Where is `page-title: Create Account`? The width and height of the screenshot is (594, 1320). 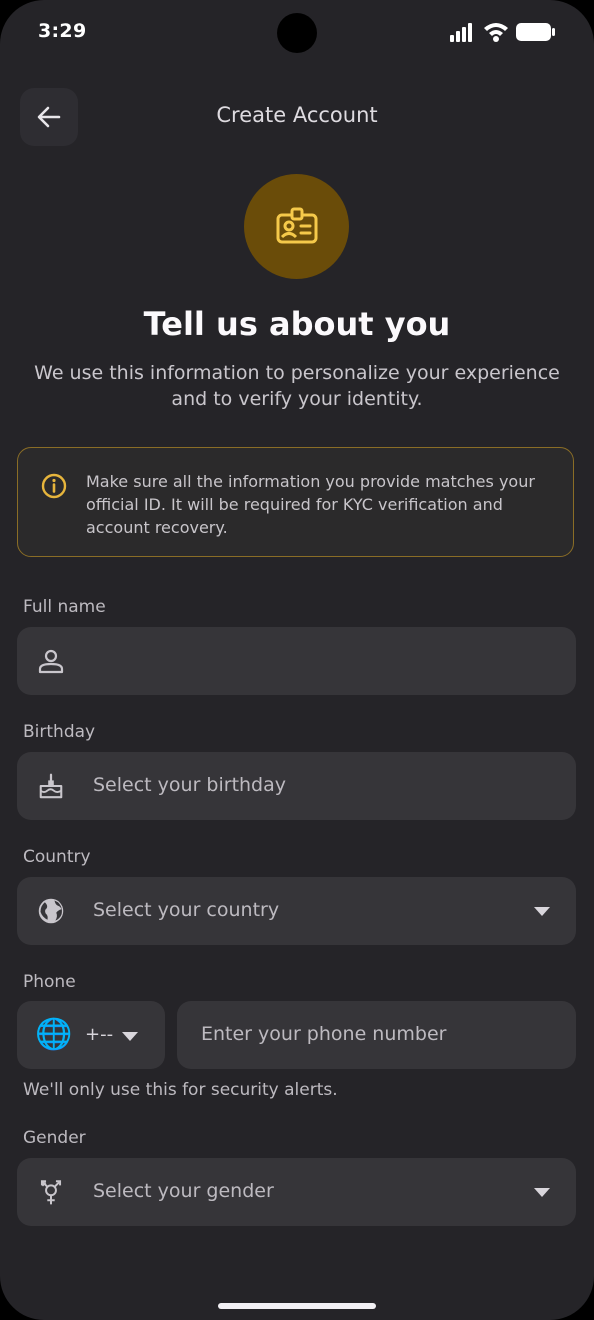
page-title: Create Account is located at coordinates (297, 115).